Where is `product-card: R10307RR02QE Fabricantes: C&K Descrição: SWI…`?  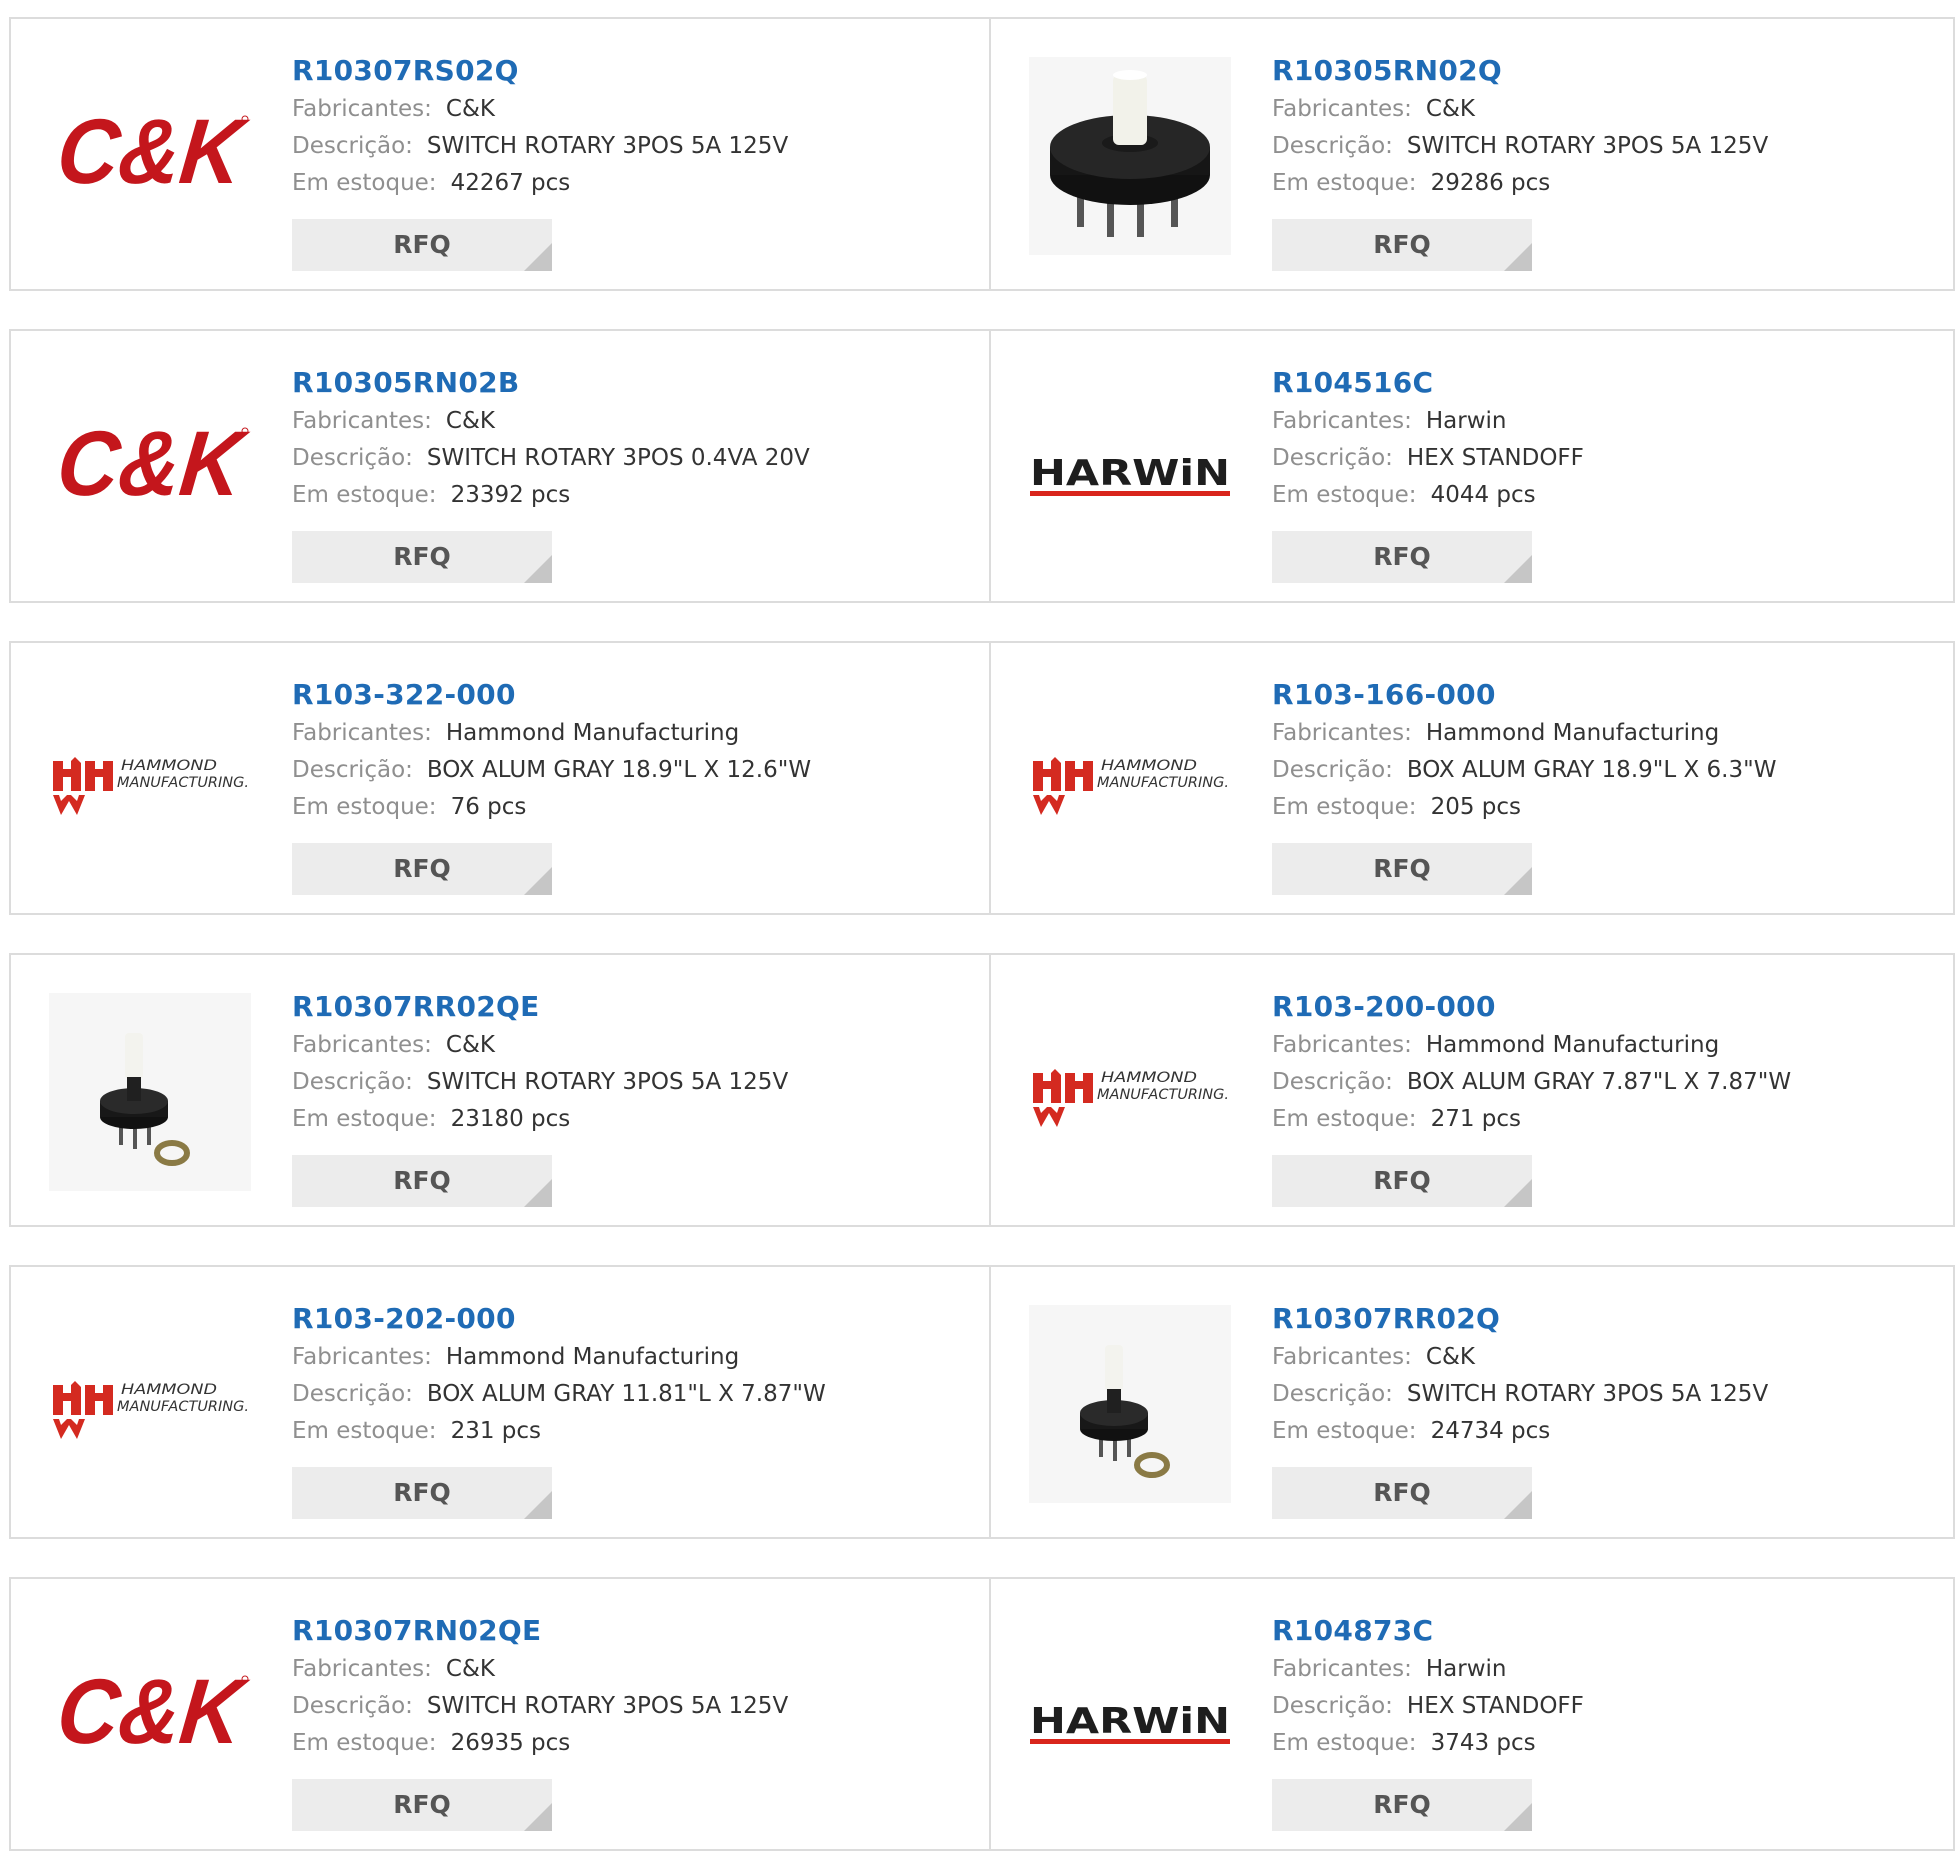 product-card: R10307RR02QE Fabricantes: C&K Descrição: SWI… is located at coordinates (500, 1090).